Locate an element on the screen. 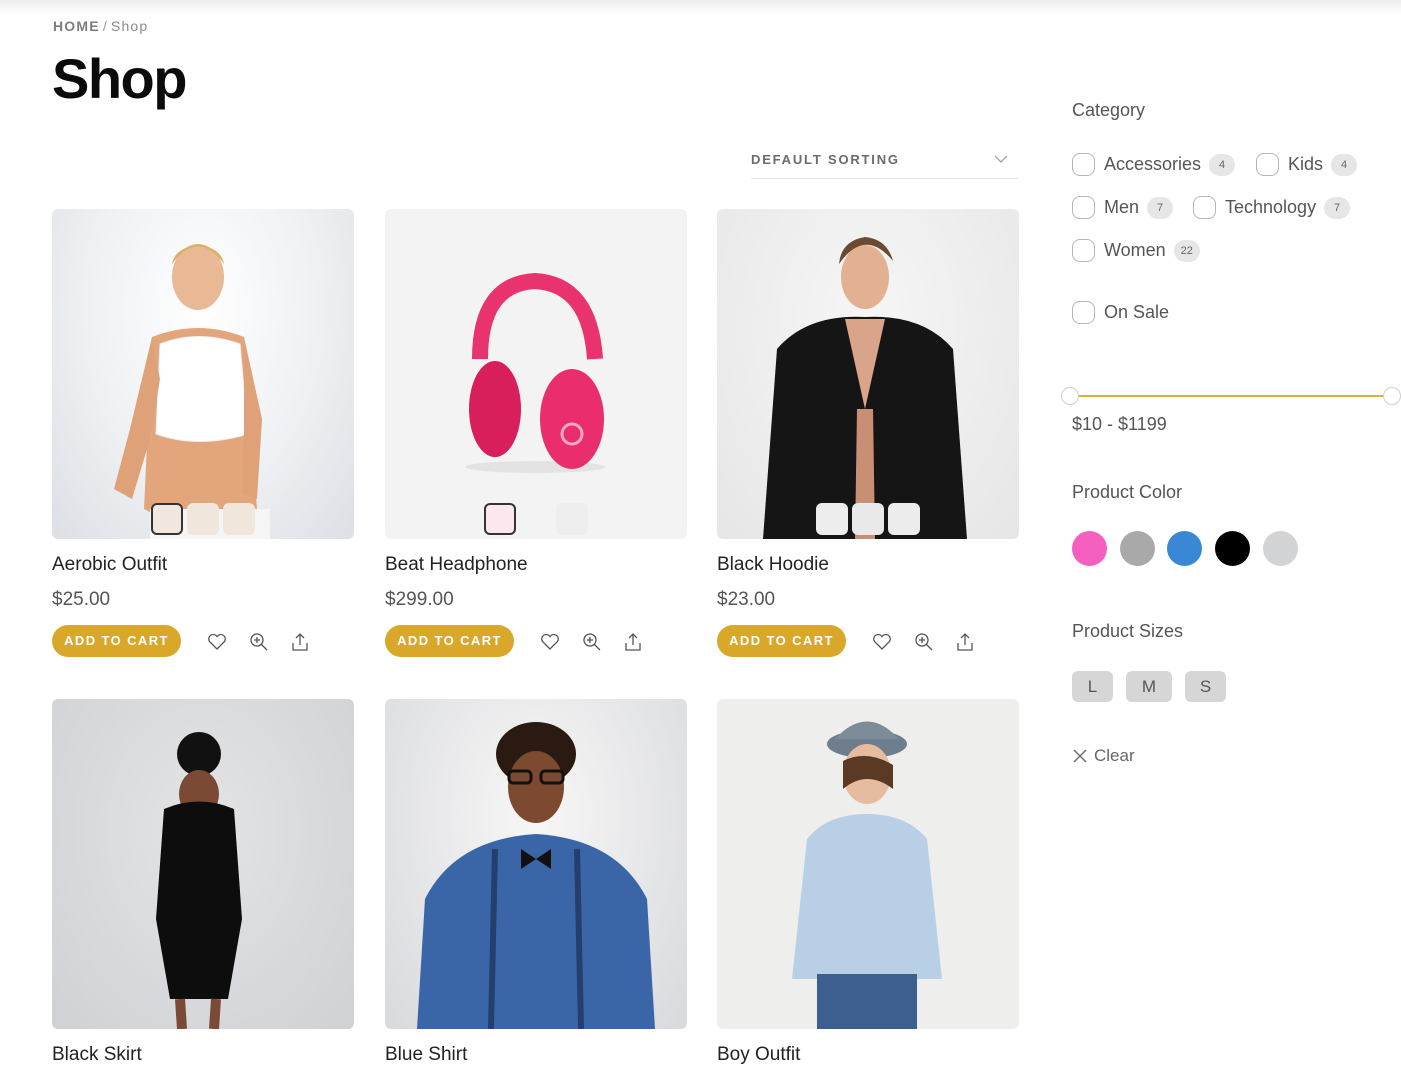 Image resolution: width=1401 pixels, height=1080 pixels. product-card: Blue Shirt is located at coordinates (536, 882).